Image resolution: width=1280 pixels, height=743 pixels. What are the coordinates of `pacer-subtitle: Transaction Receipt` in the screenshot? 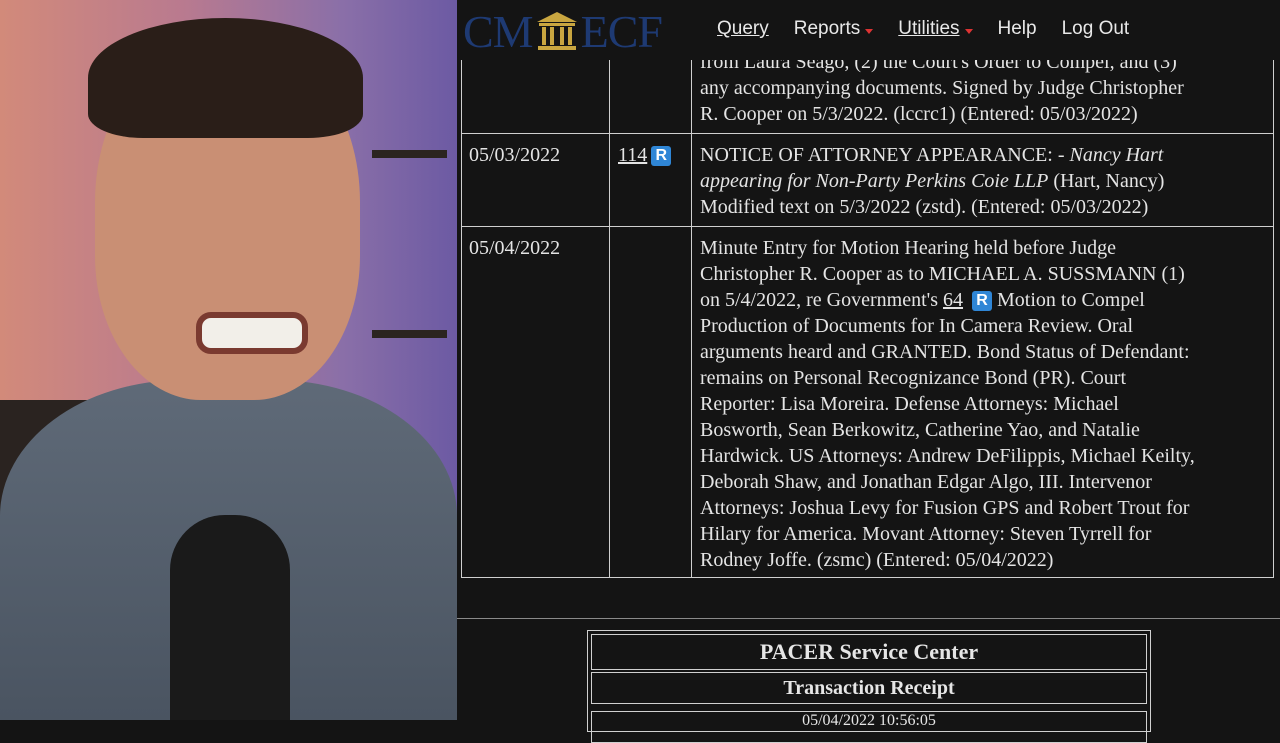 It's located at (869, 688).